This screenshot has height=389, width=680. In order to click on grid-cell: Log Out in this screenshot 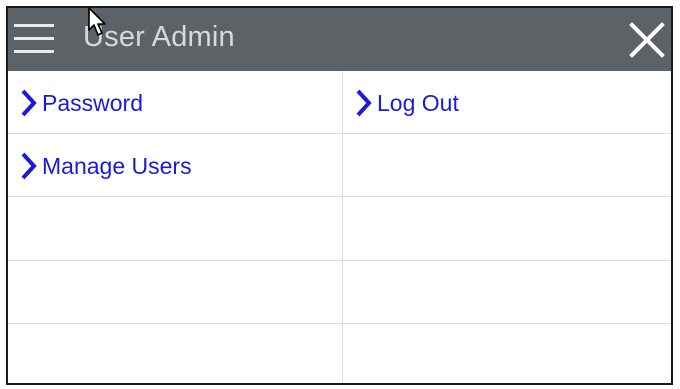, I will do `click(507, 103)`.